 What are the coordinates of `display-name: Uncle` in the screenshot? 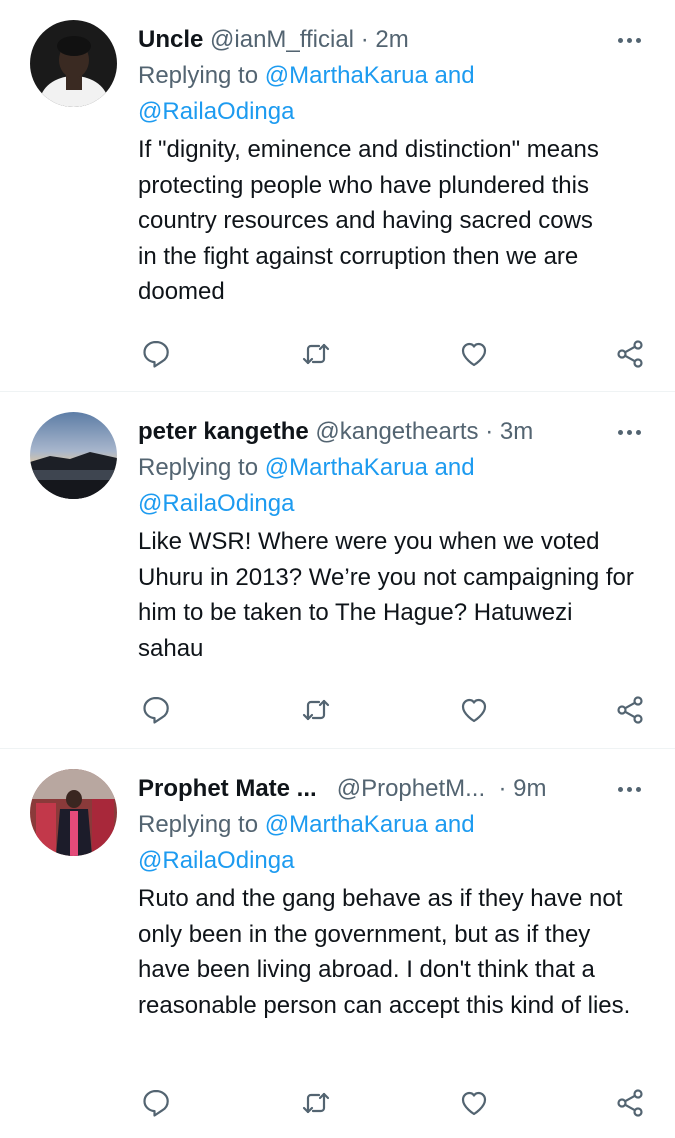 It's located at (170, 39).